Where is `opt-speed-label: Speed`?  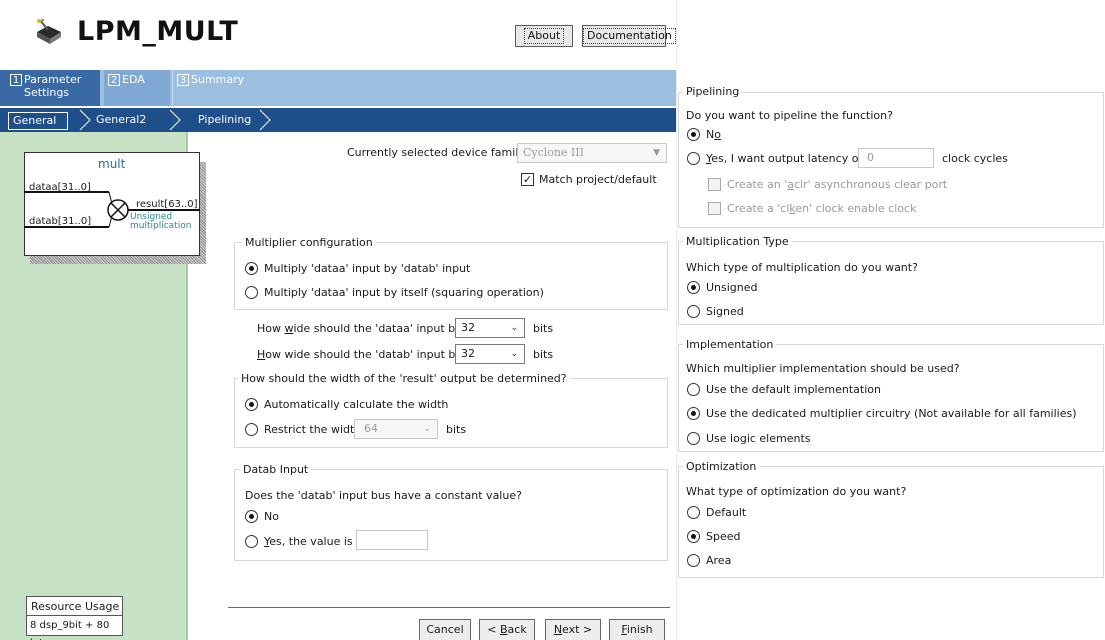 opt-speed-label: Speed is located at coordinates (723, 536).